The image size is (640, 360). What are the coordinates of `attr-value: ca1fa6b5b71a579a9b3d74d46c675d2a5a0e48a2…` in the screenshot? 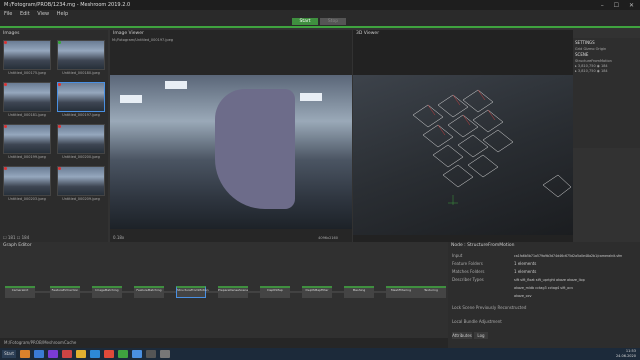 It's located at (568, 256).